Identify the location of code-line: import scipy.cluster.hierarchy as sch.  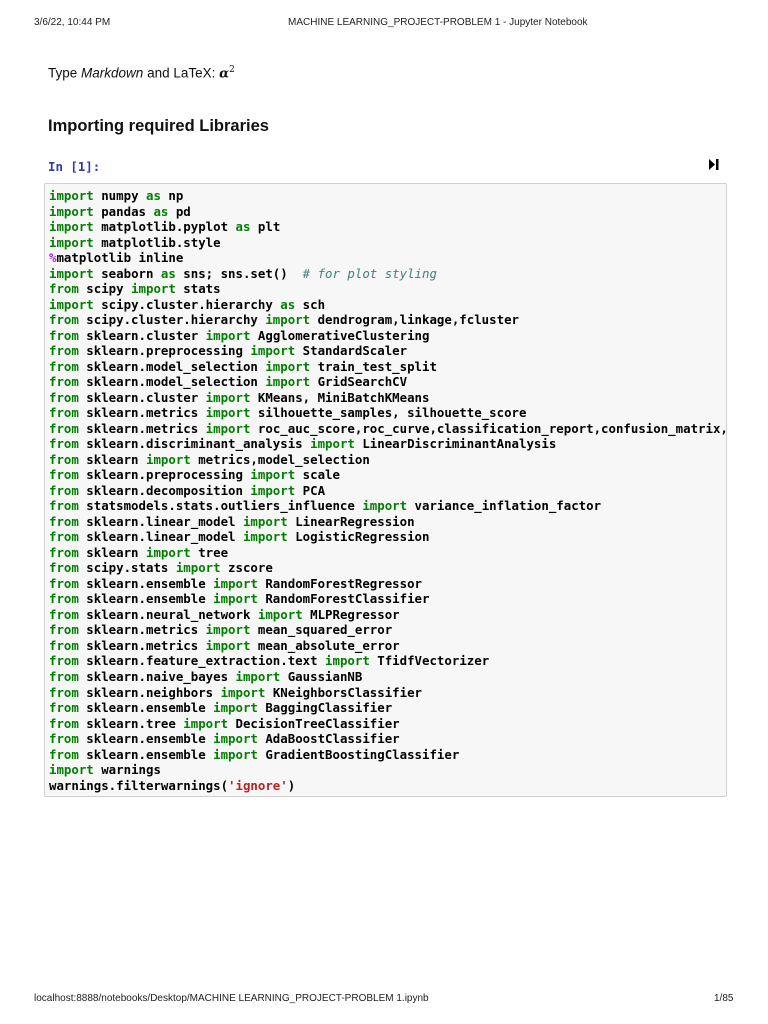
(388, 305).